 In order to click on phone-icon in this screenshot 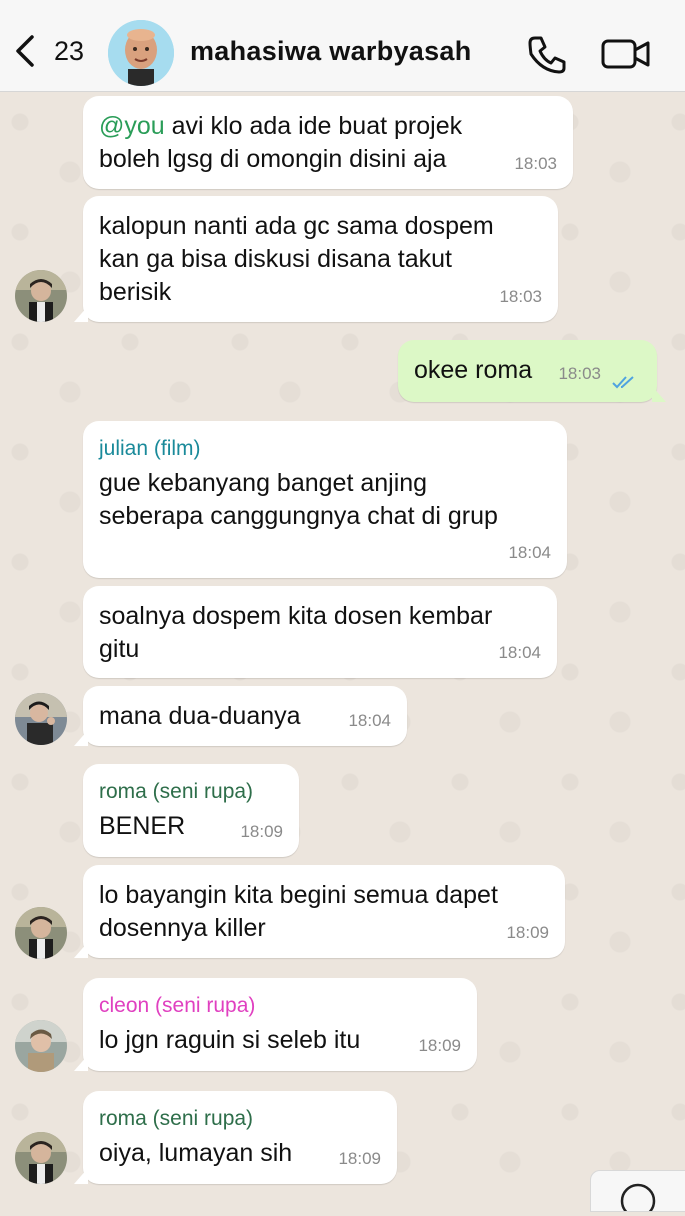, I will do `click(547, 55)`.